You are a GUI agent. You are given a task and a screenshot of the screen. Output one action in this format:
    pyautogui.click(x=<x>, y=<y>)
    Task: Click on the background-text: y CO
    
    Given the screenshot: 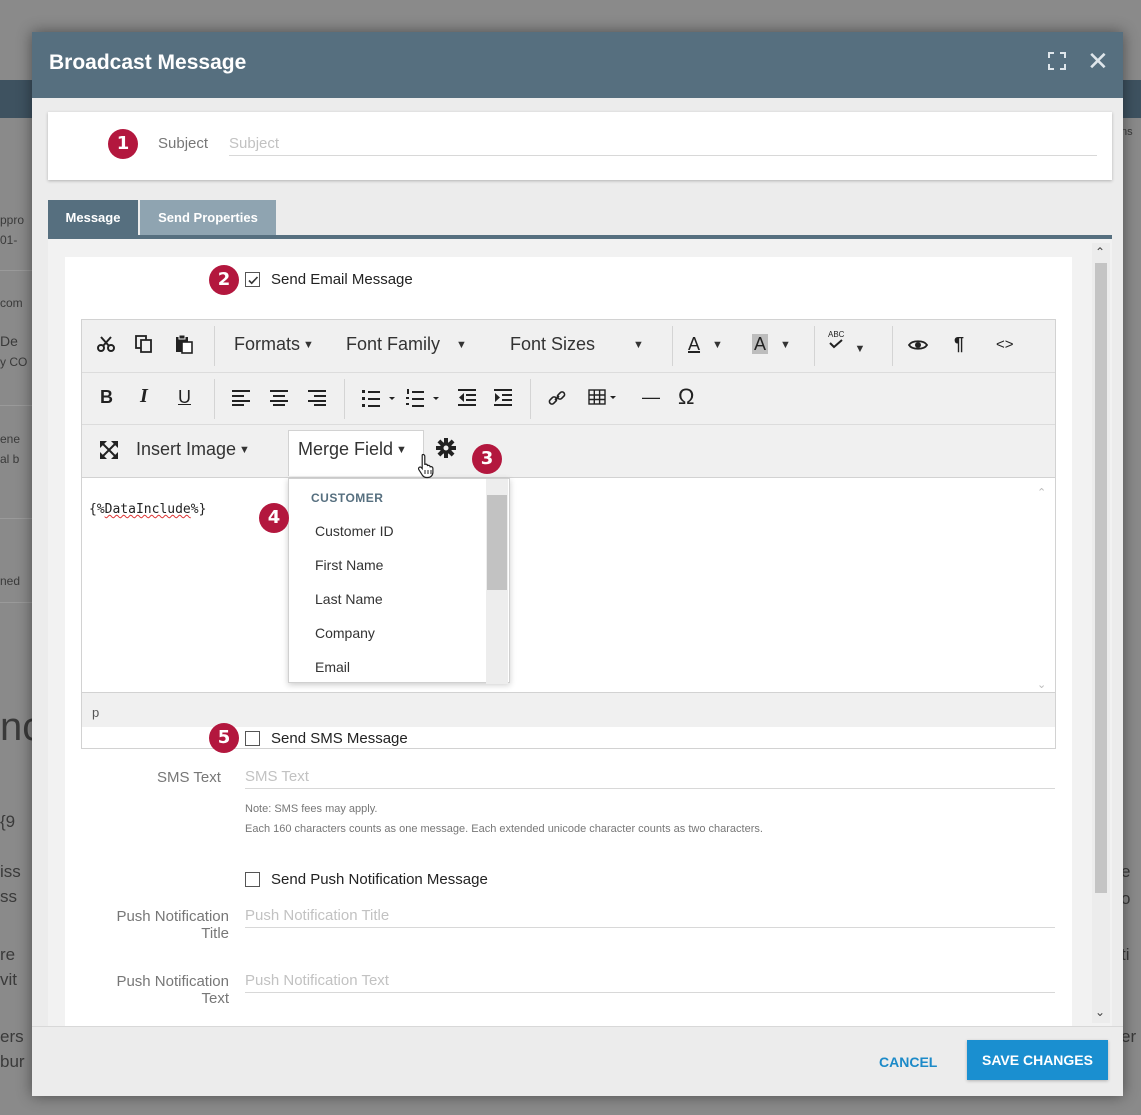 What is the action you would take?
    pyautogui.click(x=14, y=362)
    